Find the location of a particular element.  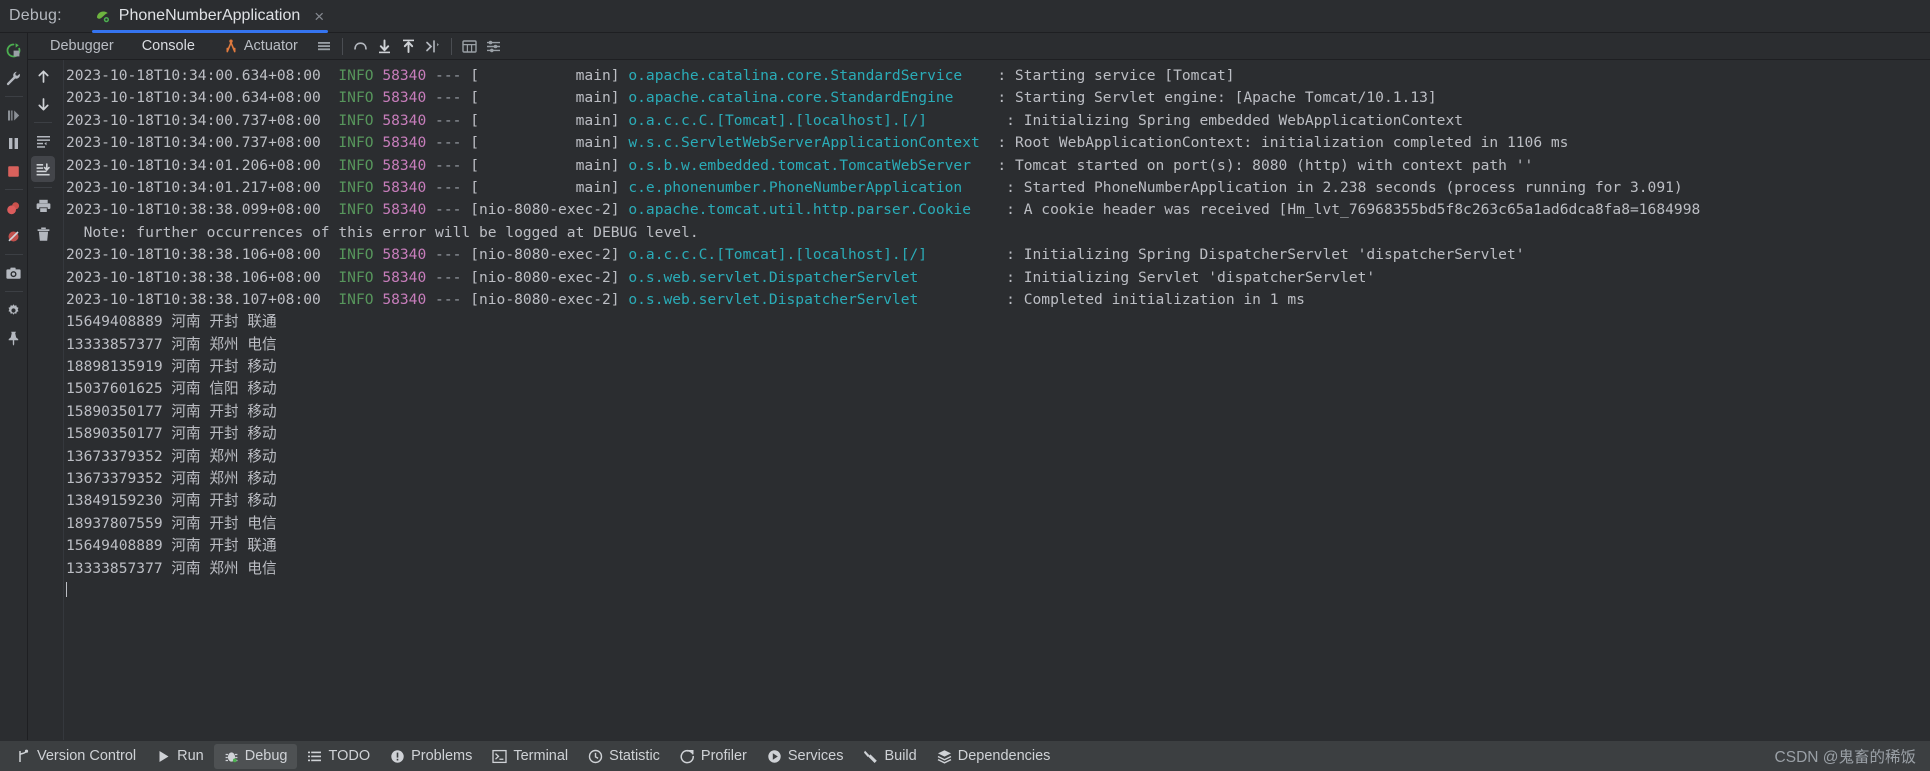

tab-console: Console is located at coordinates (168, 46).